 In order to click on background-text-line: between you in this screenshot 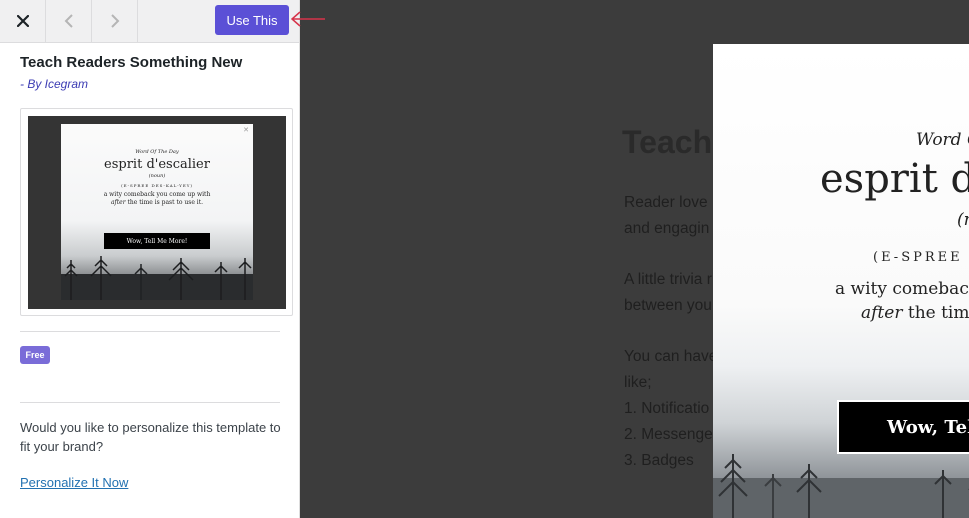, I will do `click(668, 305)`.